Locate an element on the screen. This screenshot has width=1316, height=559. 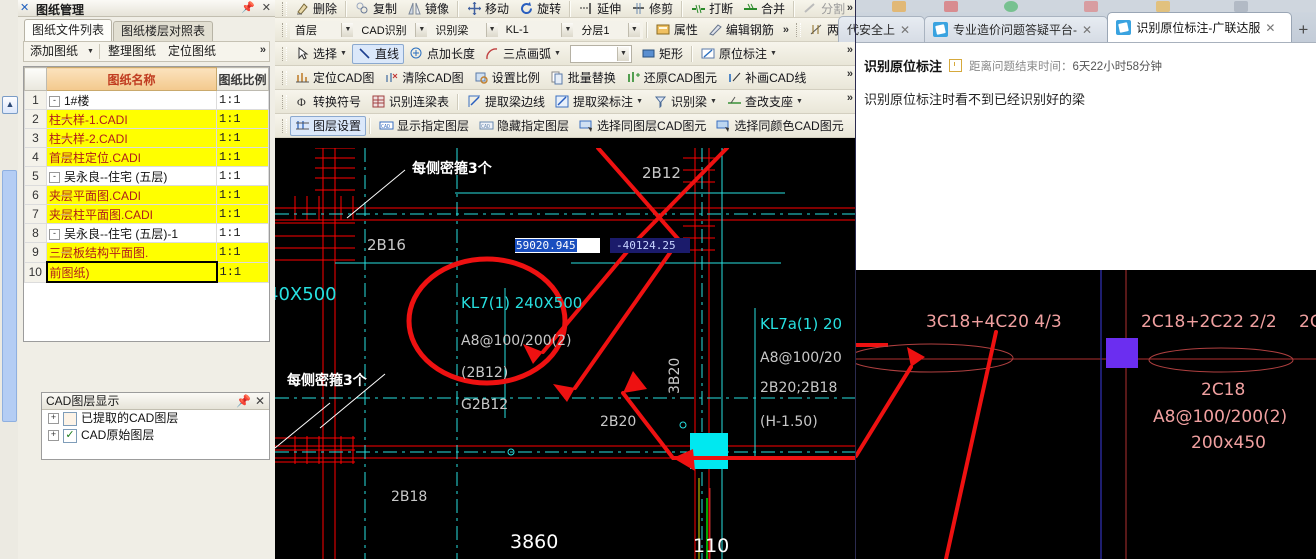
check-support-button: 查改支座 ▼ is located at coordinates (765, 102).